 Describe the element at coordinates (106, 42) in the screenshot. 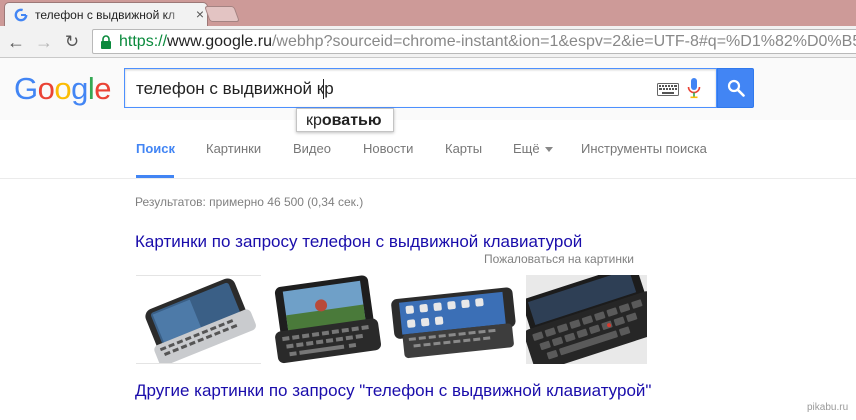

I see `lock-icon` at that location.